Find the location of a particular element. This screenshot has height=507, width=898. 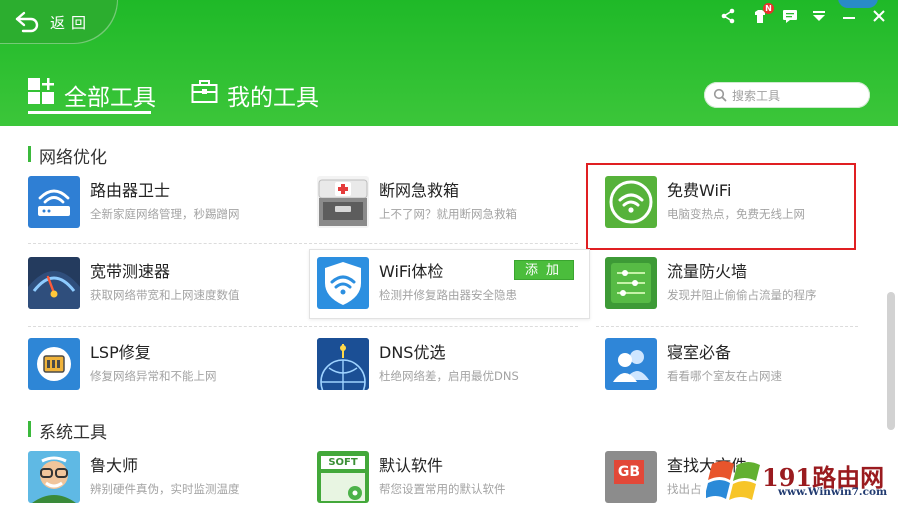

tool-desc: 杜绝网络差，启用最优DNS is located at coordinates (449, 376).